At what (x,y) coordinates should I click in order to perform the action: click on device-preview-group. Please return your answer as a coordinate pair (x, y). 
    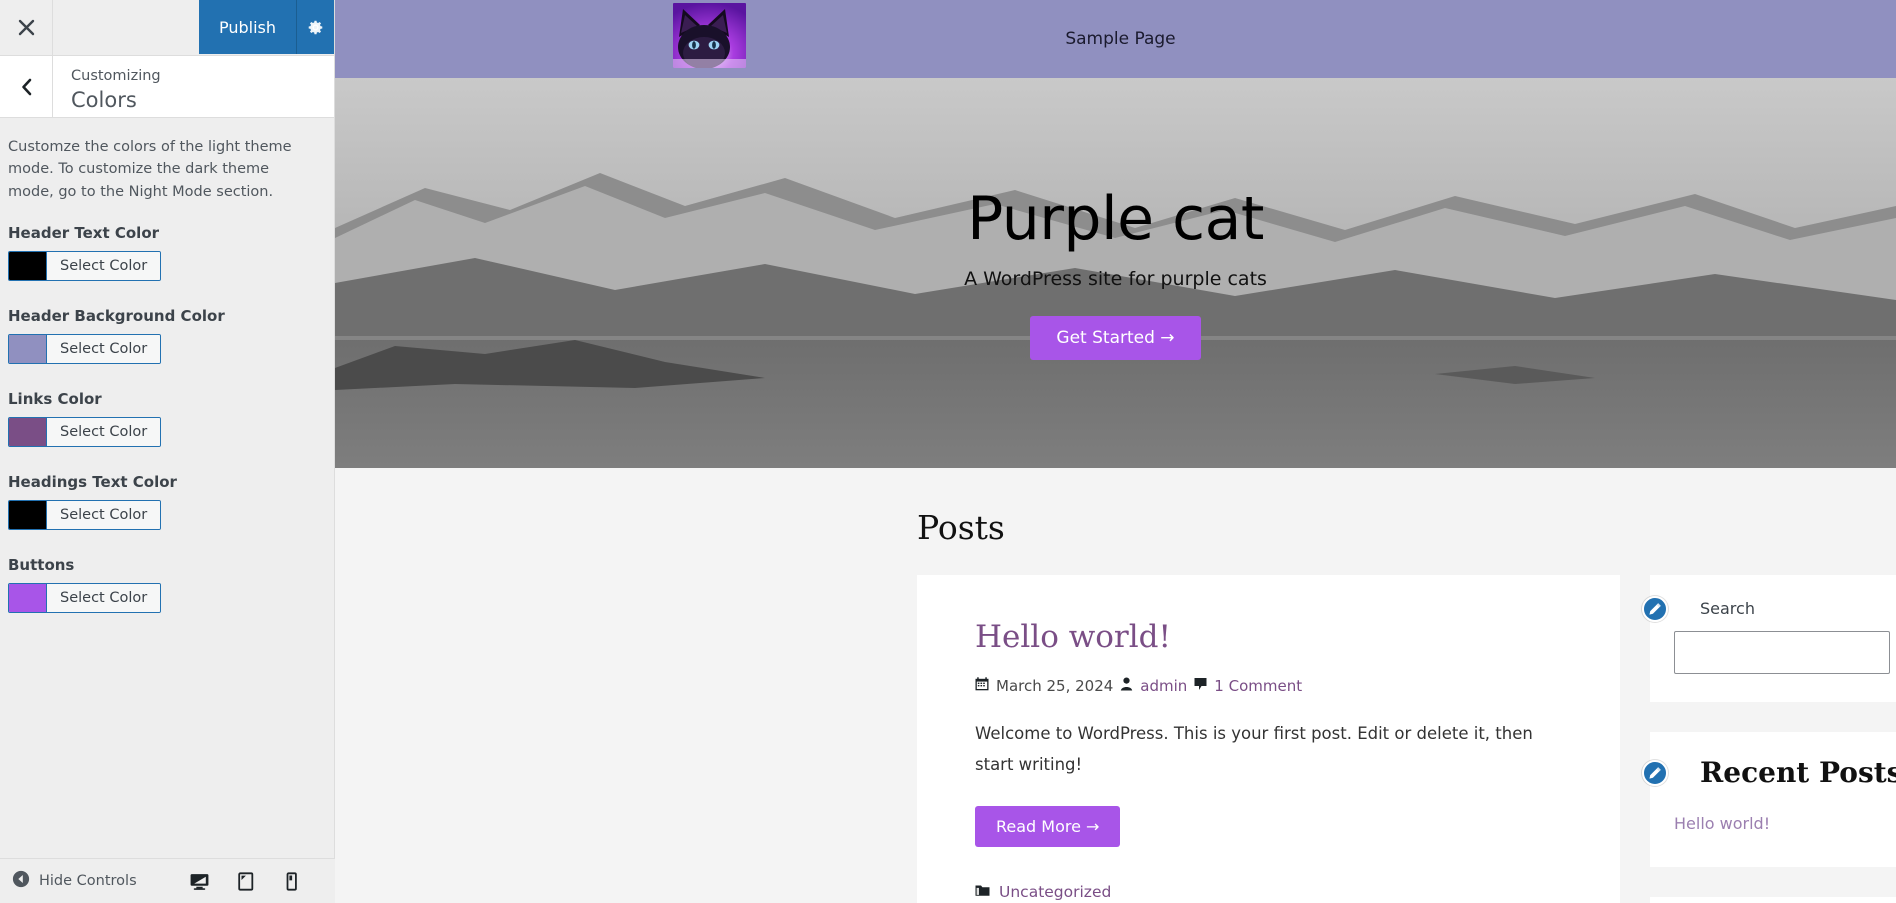
    Looking at the image, I should click on (255, 881).